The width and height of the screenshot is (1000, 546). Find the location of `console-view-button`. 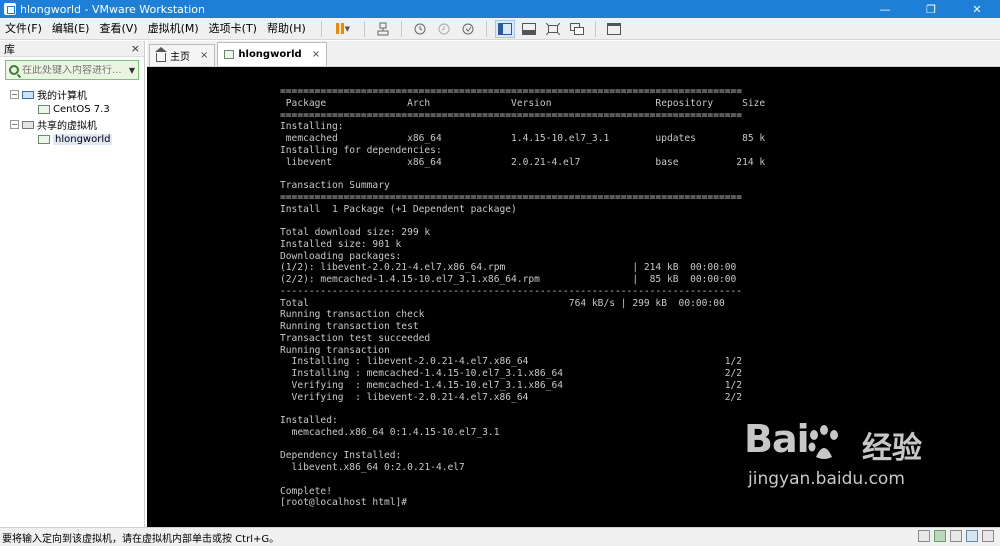

console-view-button is located at coordinates (614, 29).